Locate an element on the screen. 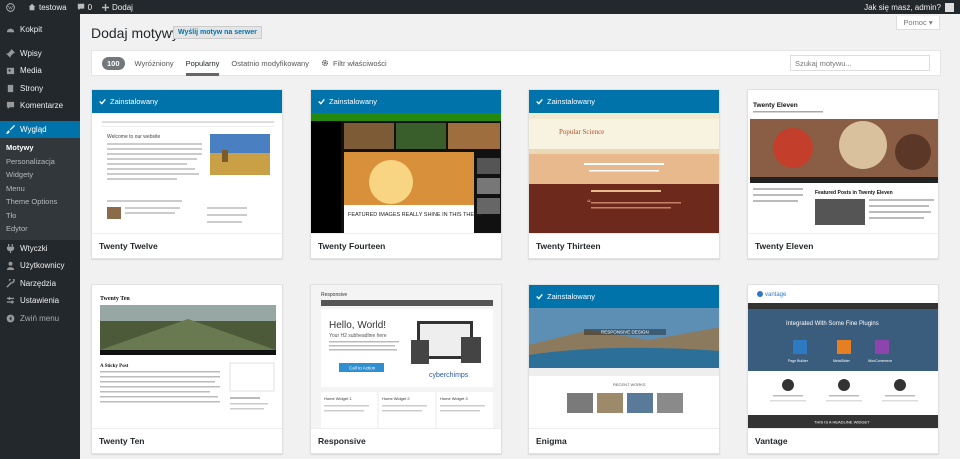  sidebar-item-label: Wygląd is located at coordinates (33, 129).